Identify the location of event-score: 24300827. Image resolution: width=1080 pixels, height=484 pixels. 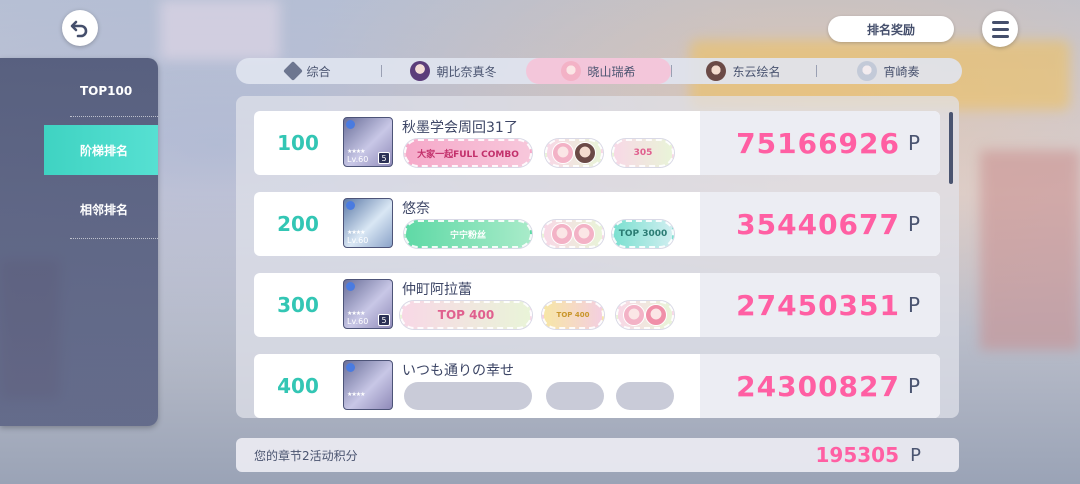
(818, 386).